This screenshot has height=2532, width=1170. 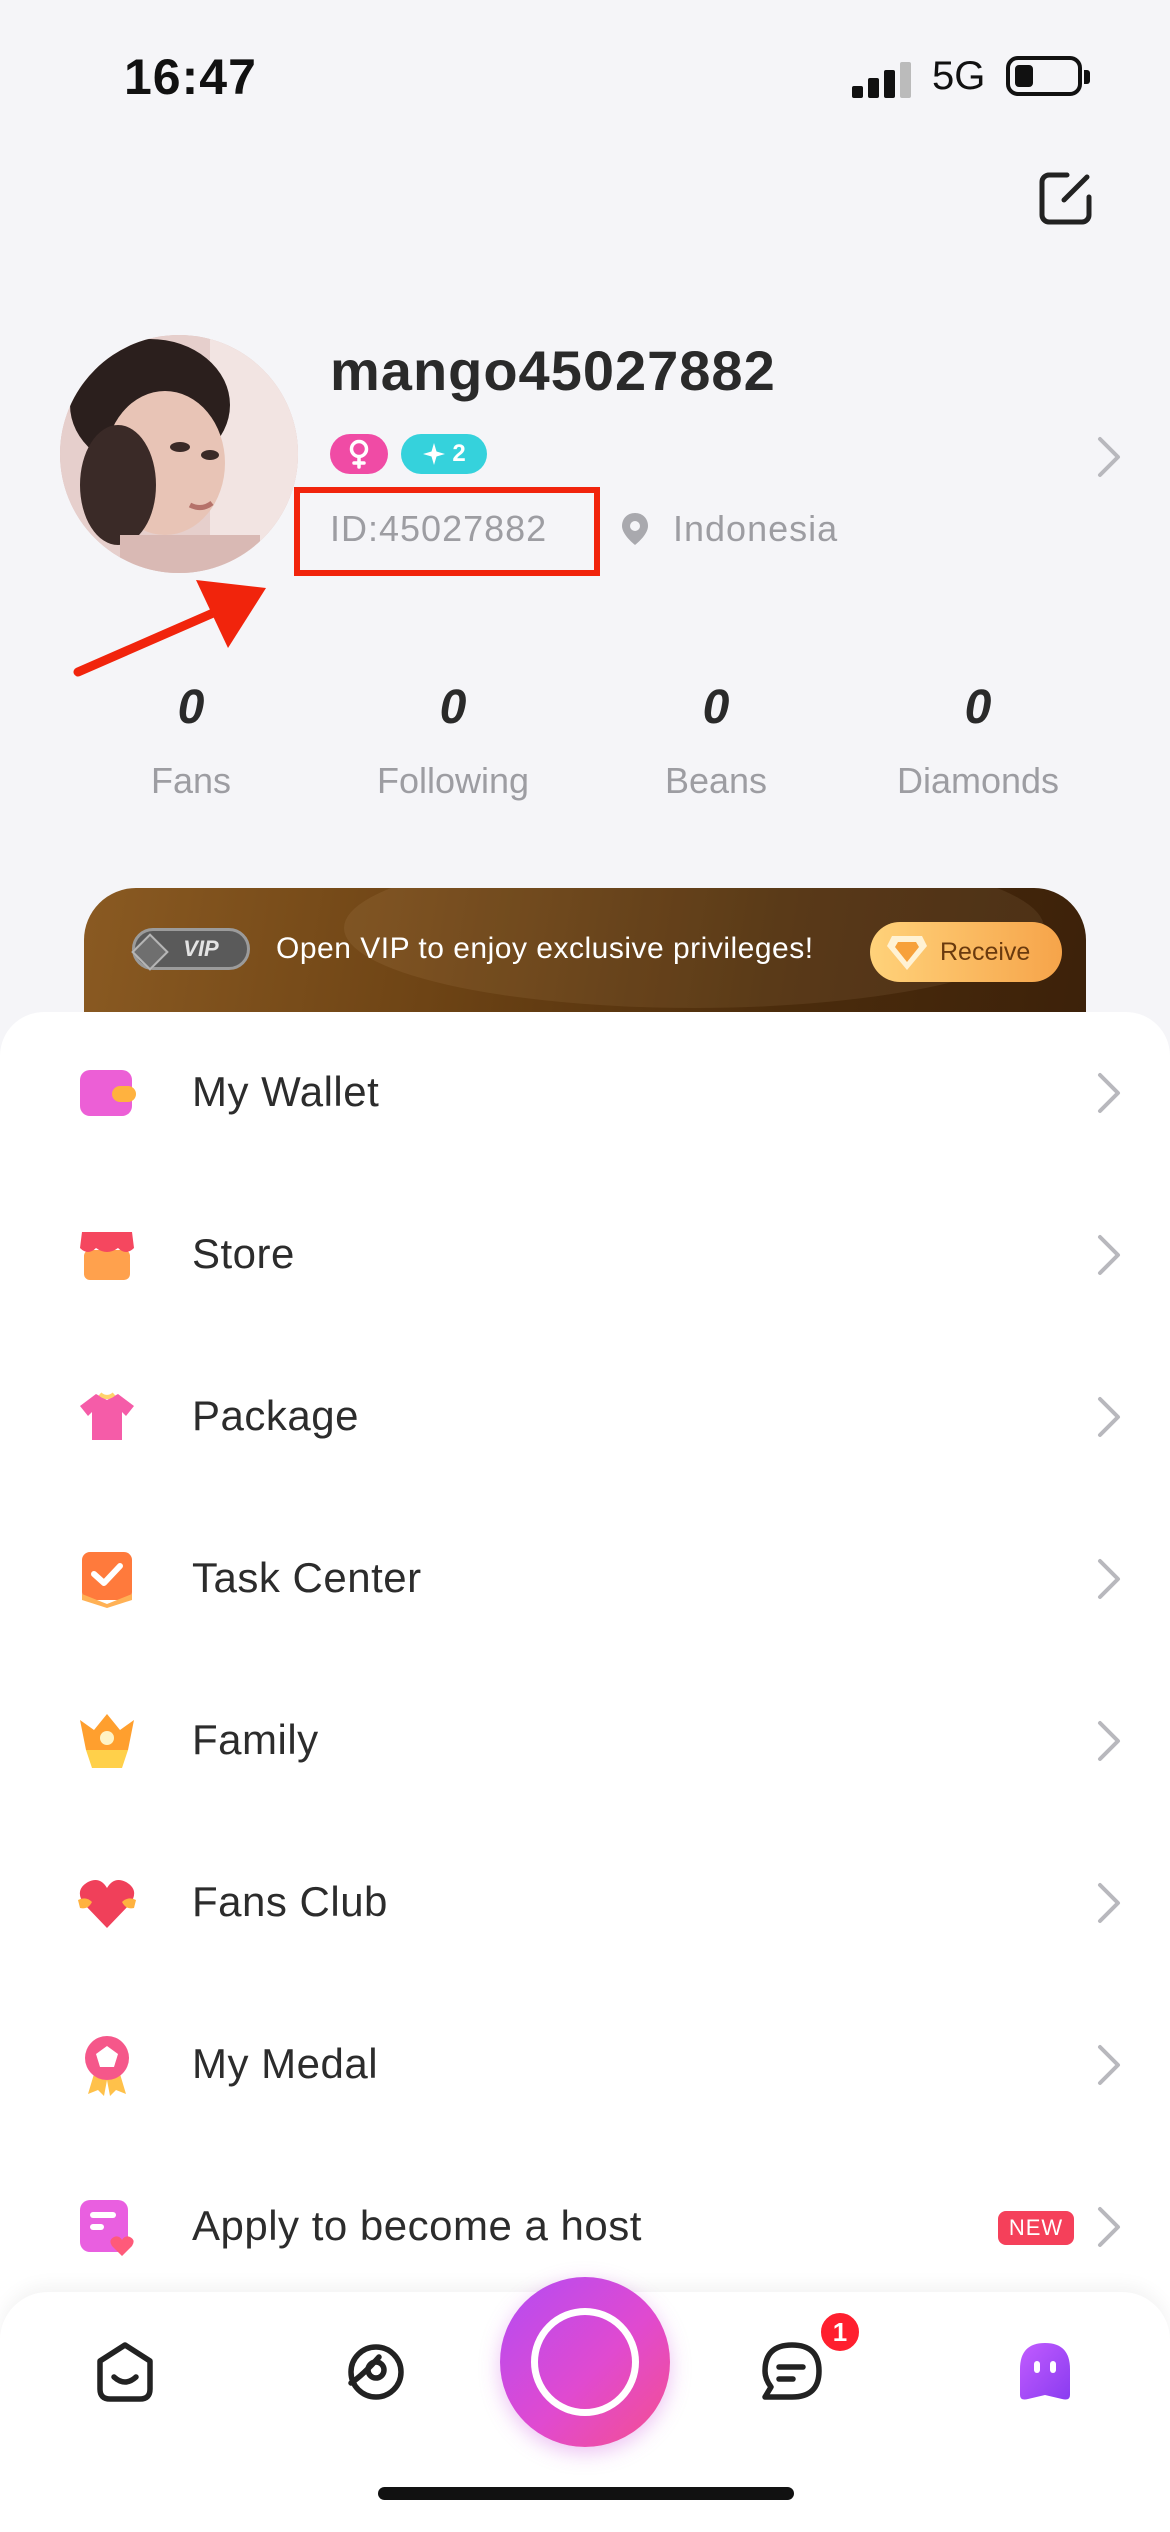 What do you see at coordinates (585, 1255) in the screenshot?
I see `menu-item-store: Store` at bounding box center [585, 1255].